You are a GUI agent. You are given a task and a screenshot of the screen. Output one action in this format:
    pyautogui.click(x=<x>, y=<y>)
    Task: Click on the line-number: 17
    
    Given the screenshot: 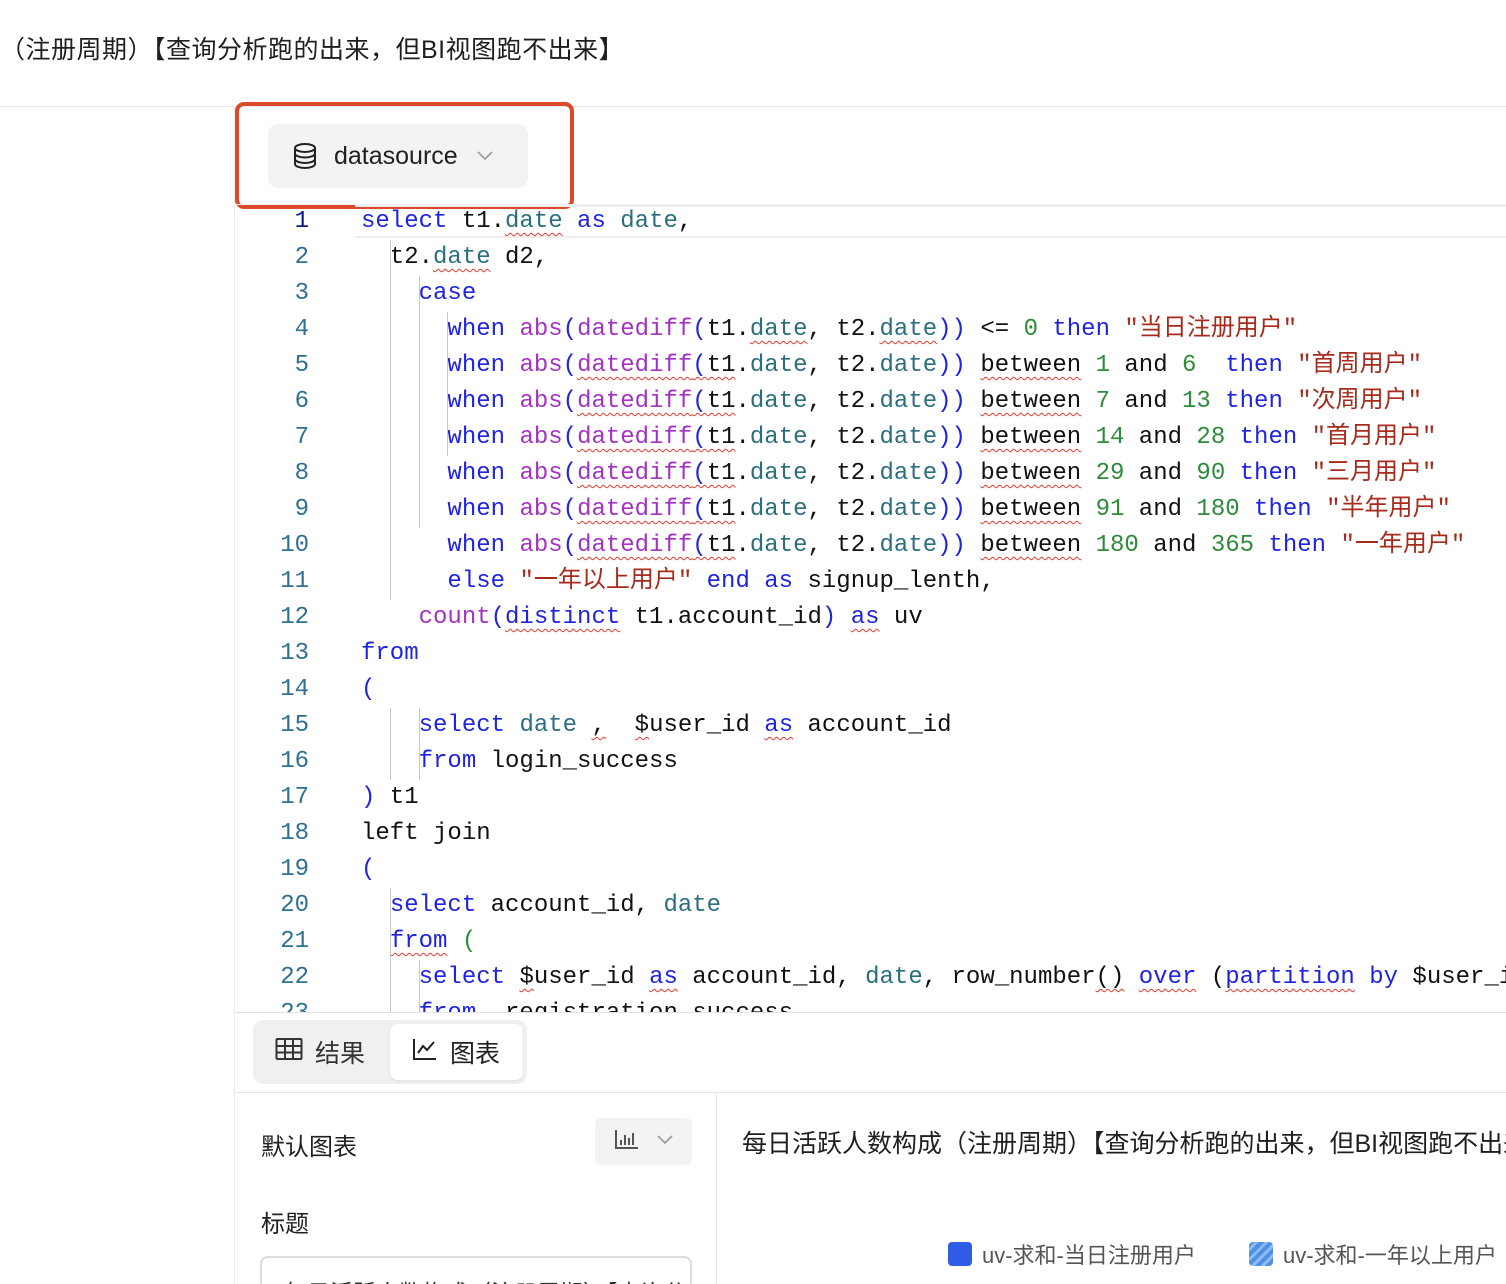 What is the action you would take?
    pyautogui.click(x=294, y=797)
    